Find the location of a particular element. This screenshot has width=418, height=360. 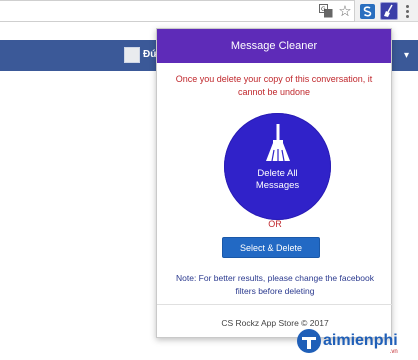

svg-text: G is located at coordinates (323, 9).